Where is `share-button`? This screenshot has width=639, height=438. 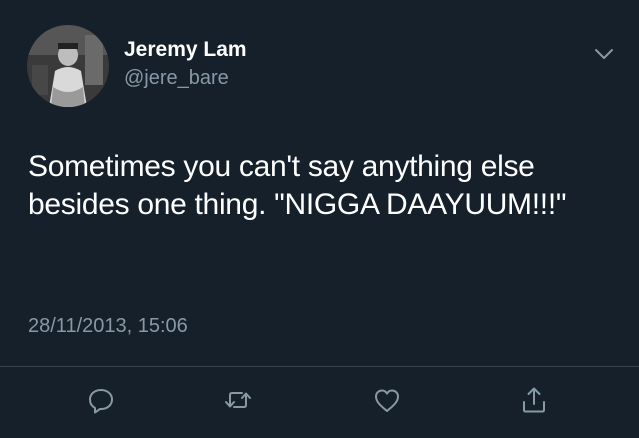 share-button is located at coordinates (534, 400).